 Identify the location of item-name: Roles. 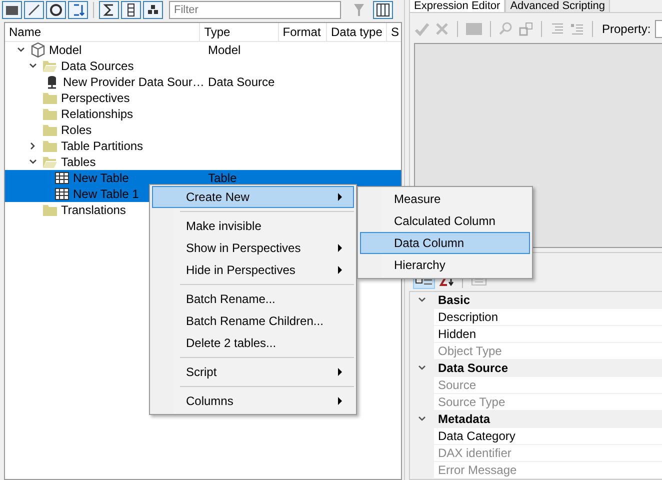
(76, 130).